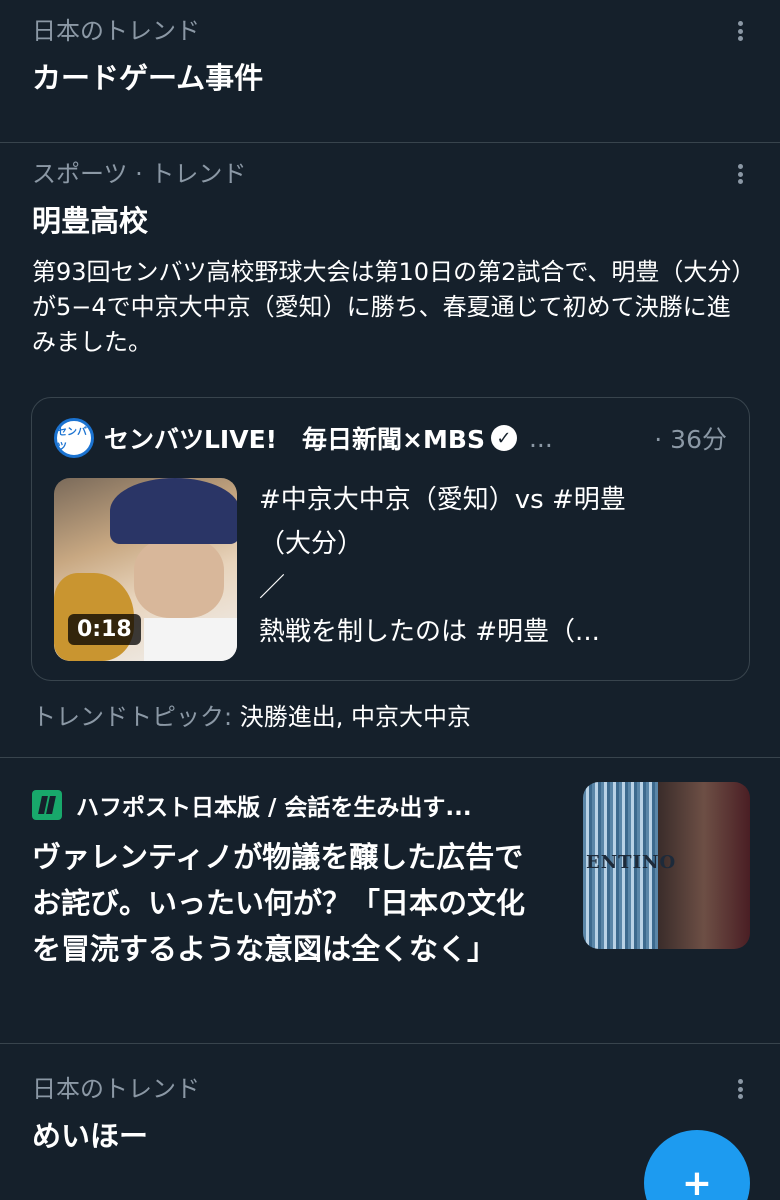  I want to click on trend-topics-label: トレンドトピック:, so click(136, 717).